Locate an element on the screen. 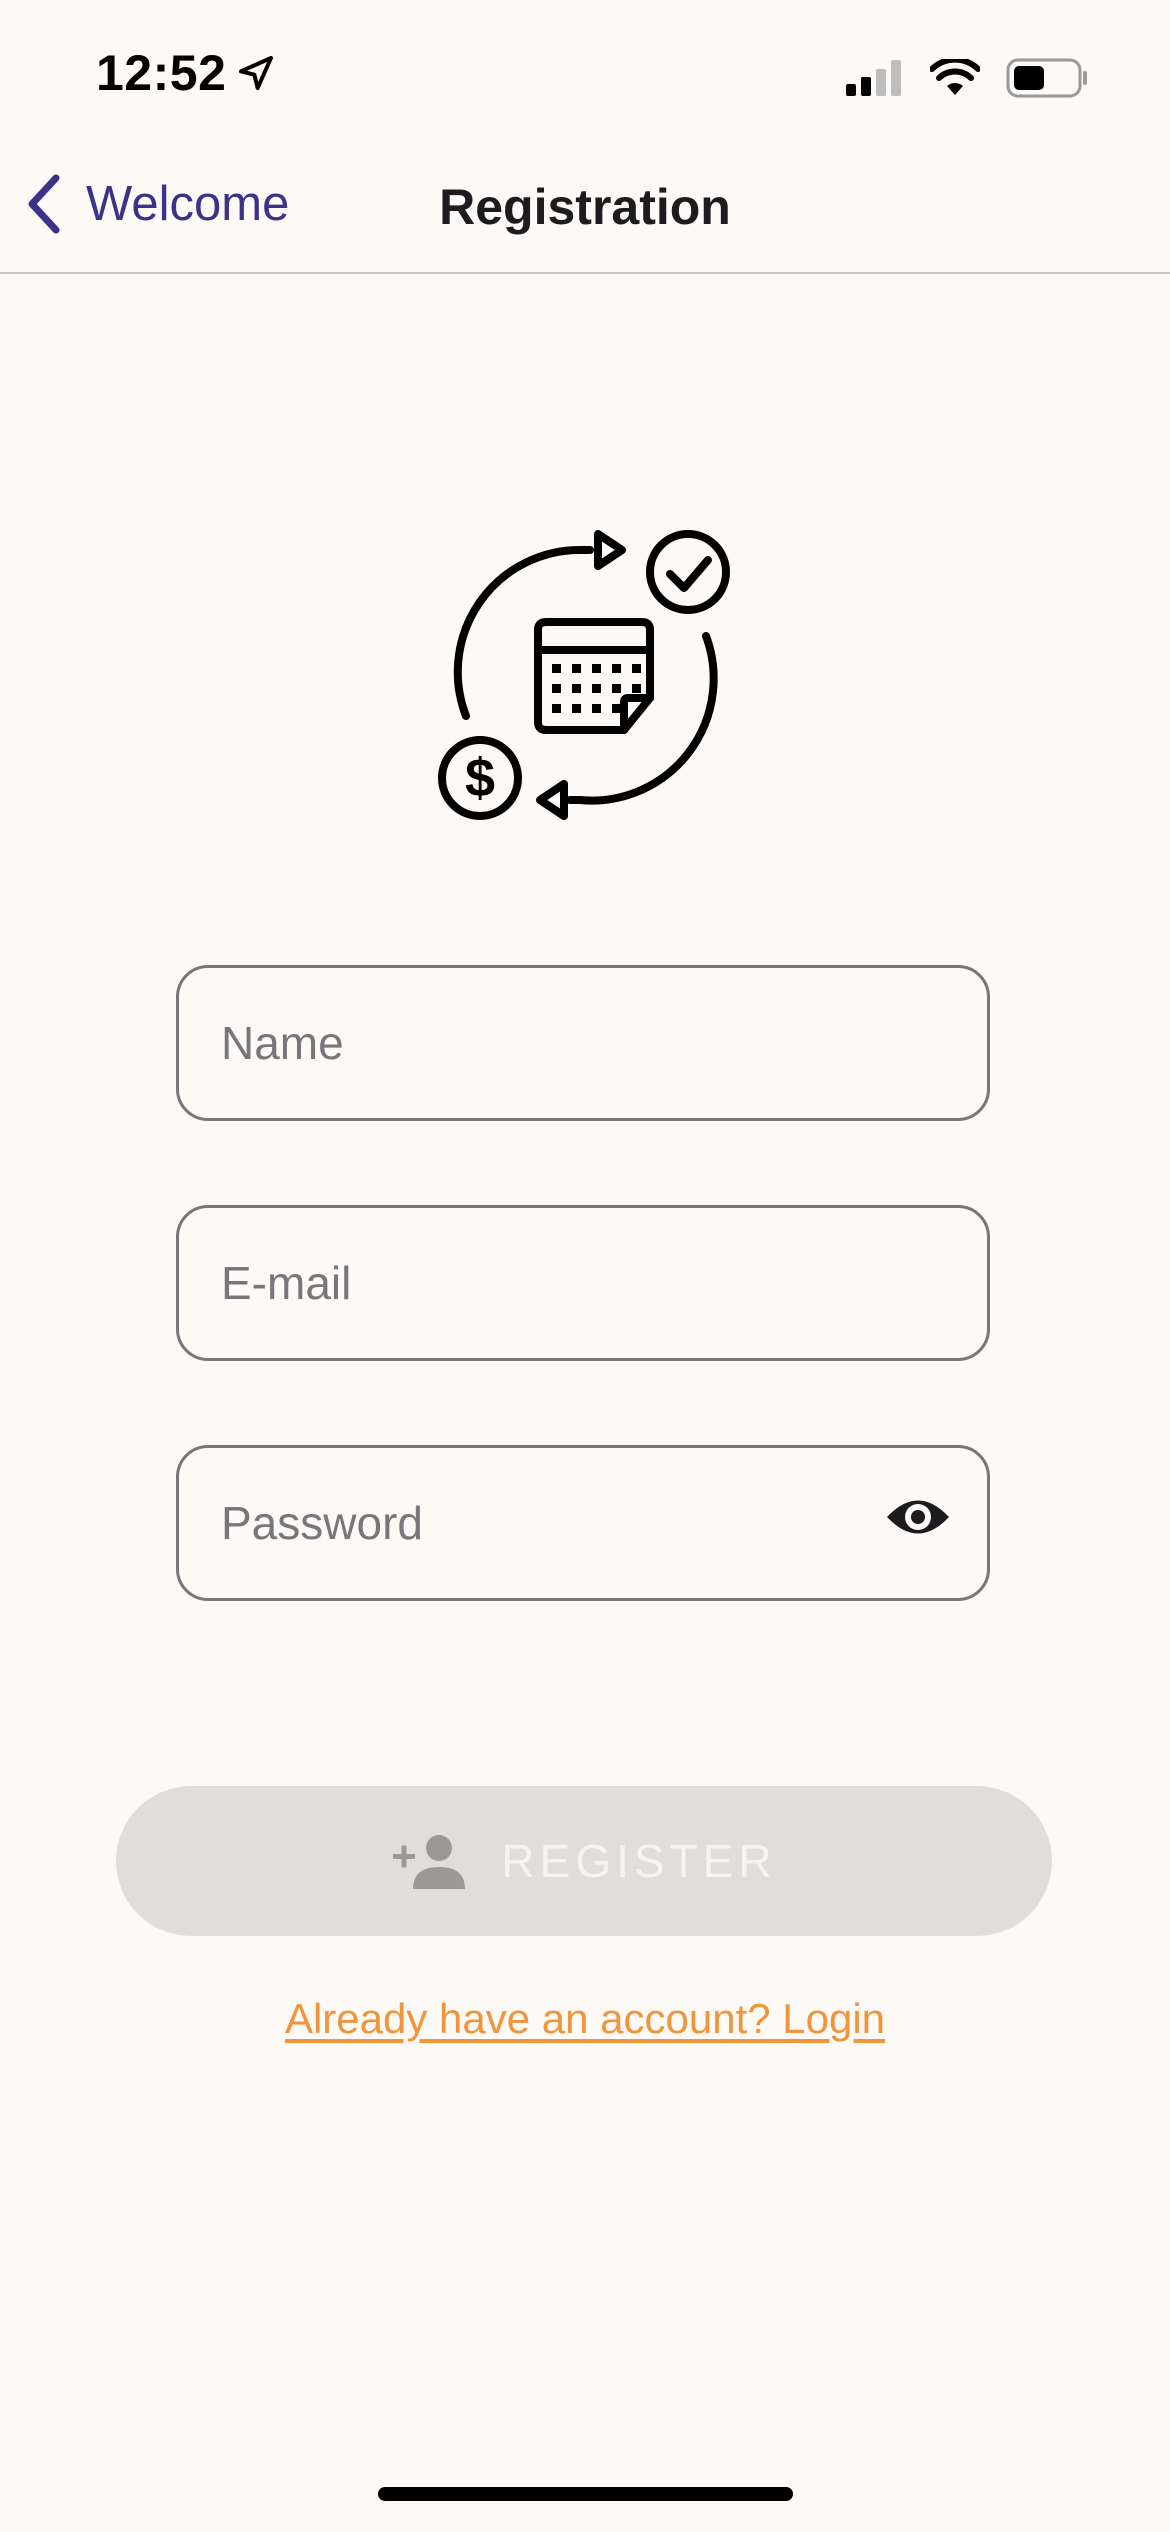  cellular-signal-icon is located at coordinates (873, 78).